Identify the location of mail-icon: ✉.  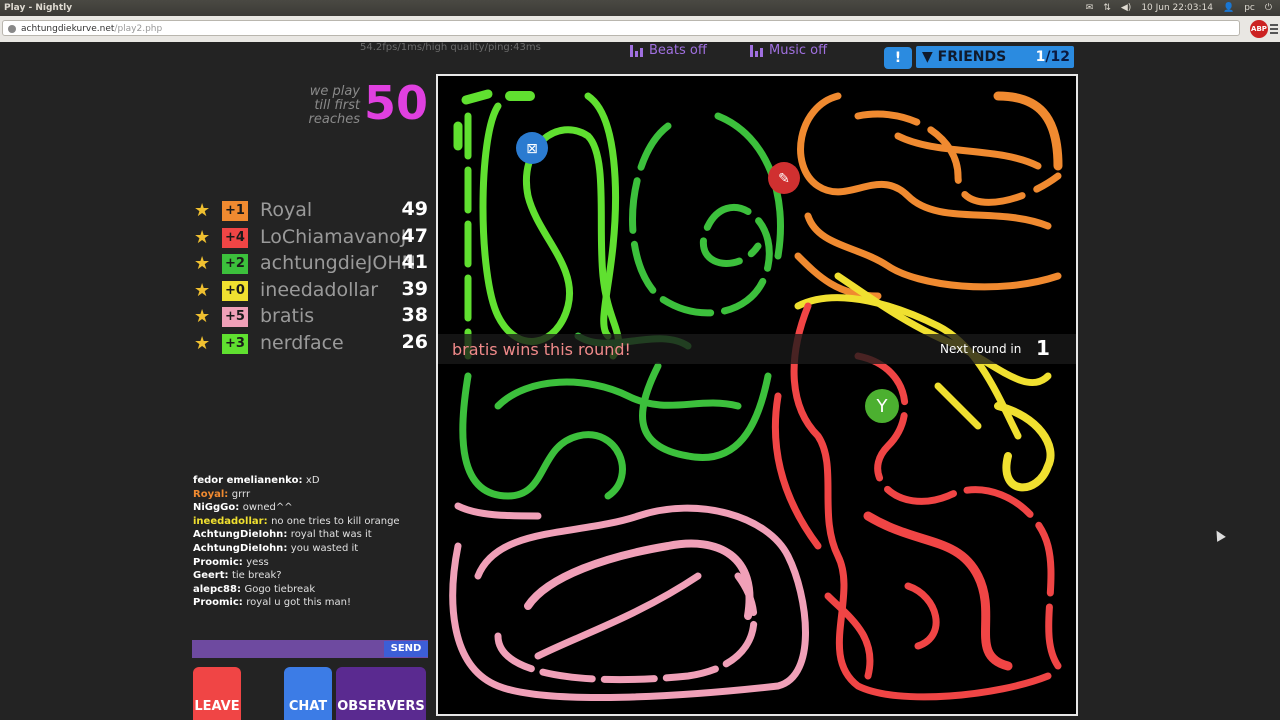
(1090, 8).